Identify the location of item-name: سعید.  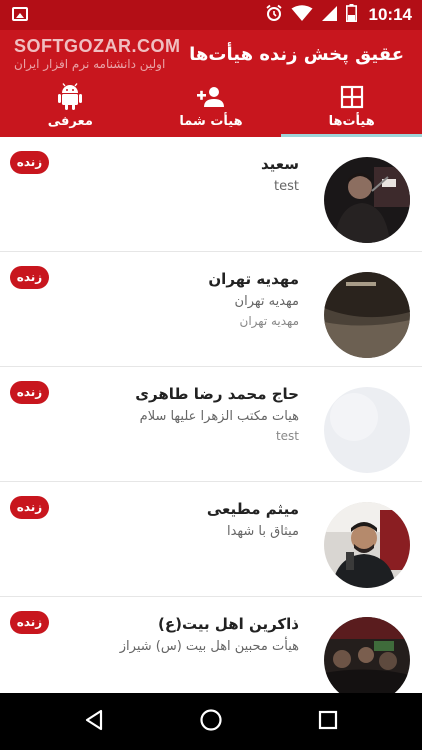
(279, 164).